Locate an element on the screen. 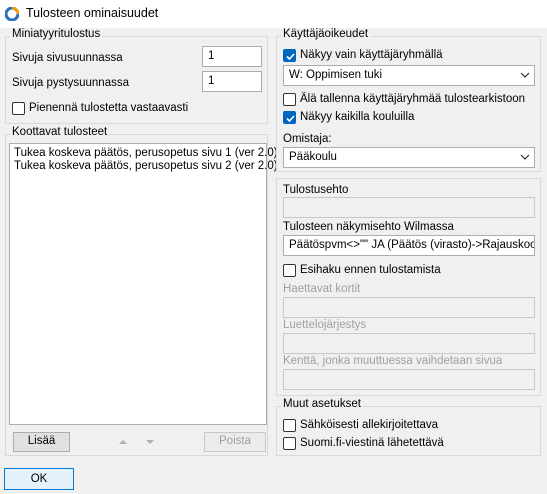 This screenshot has height=494, width=547. pages-vertical-label: Sivuja pystysuunnassa is located at coordinates (70, 83).